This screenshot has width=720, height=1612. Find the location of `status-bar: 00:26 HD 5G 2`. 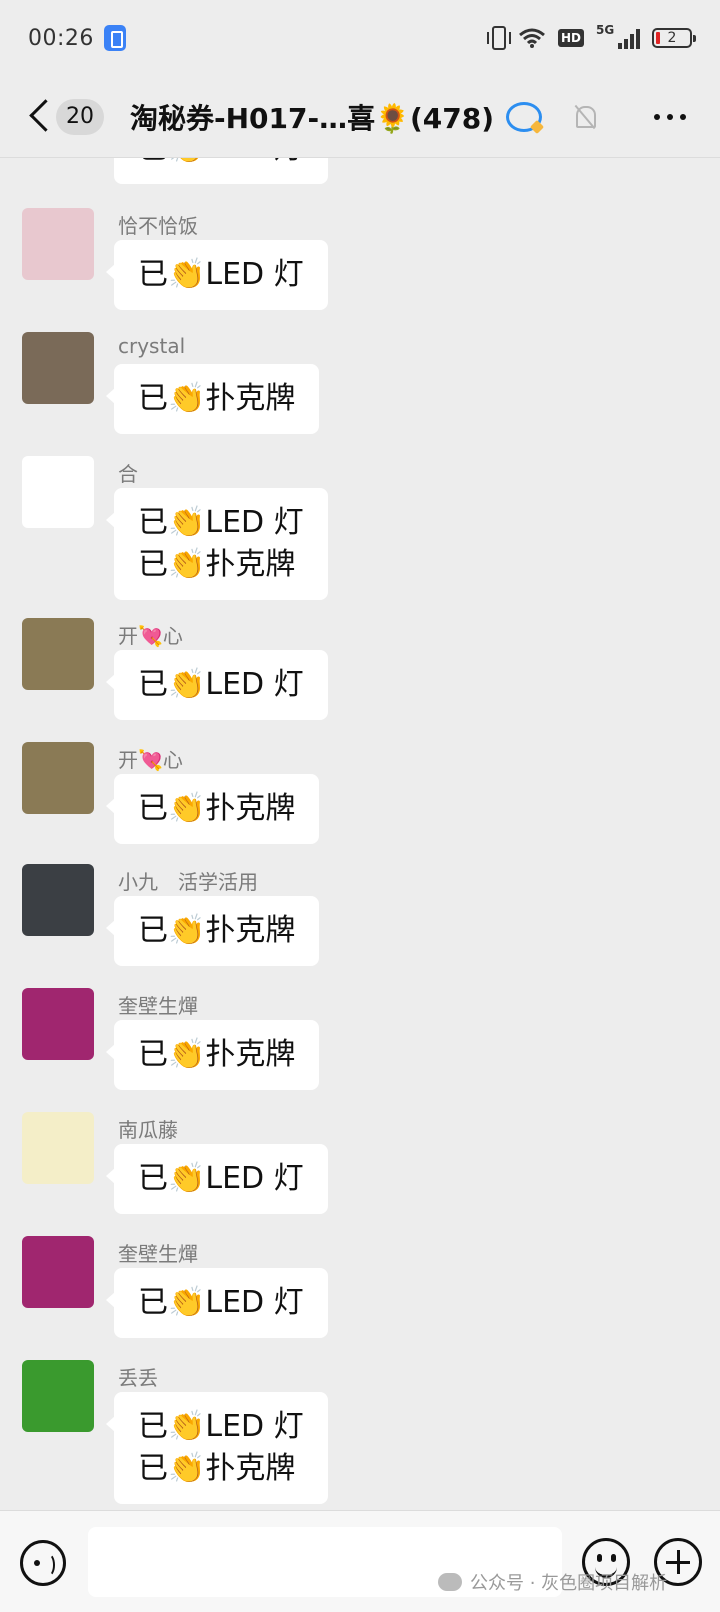

status-bar: 00:26 HD 5G 2 is located at coordinates (360, 38).